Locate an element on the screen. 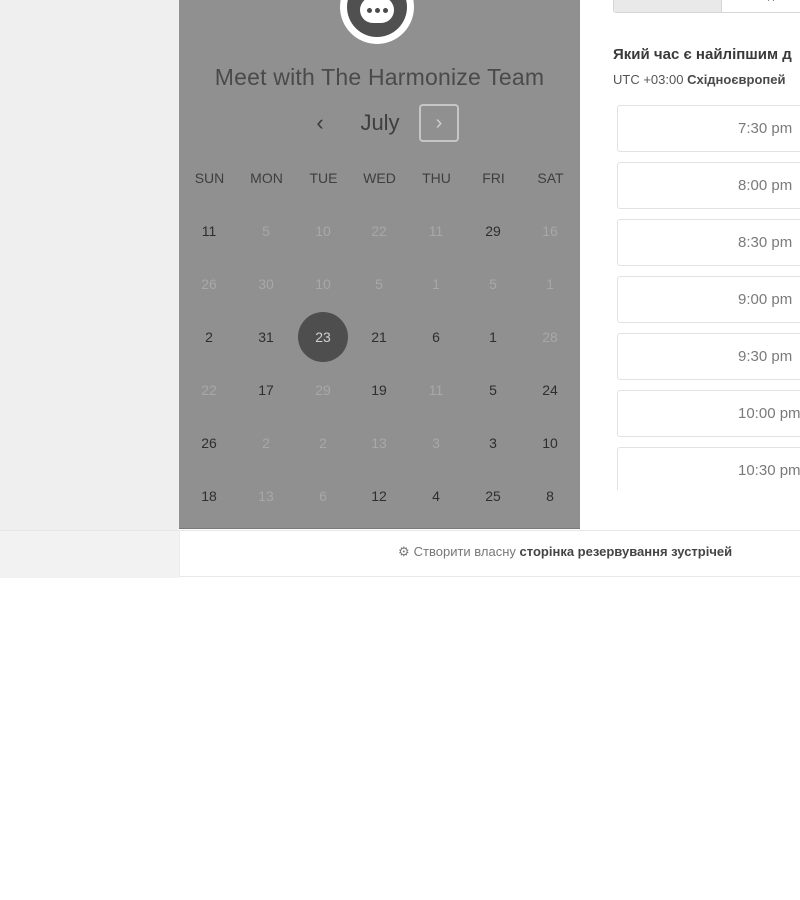 Image resolution: width=800 pixels, height=900 pixels. chevron-left-icon: ‹ is located at coordinates (320, 124).